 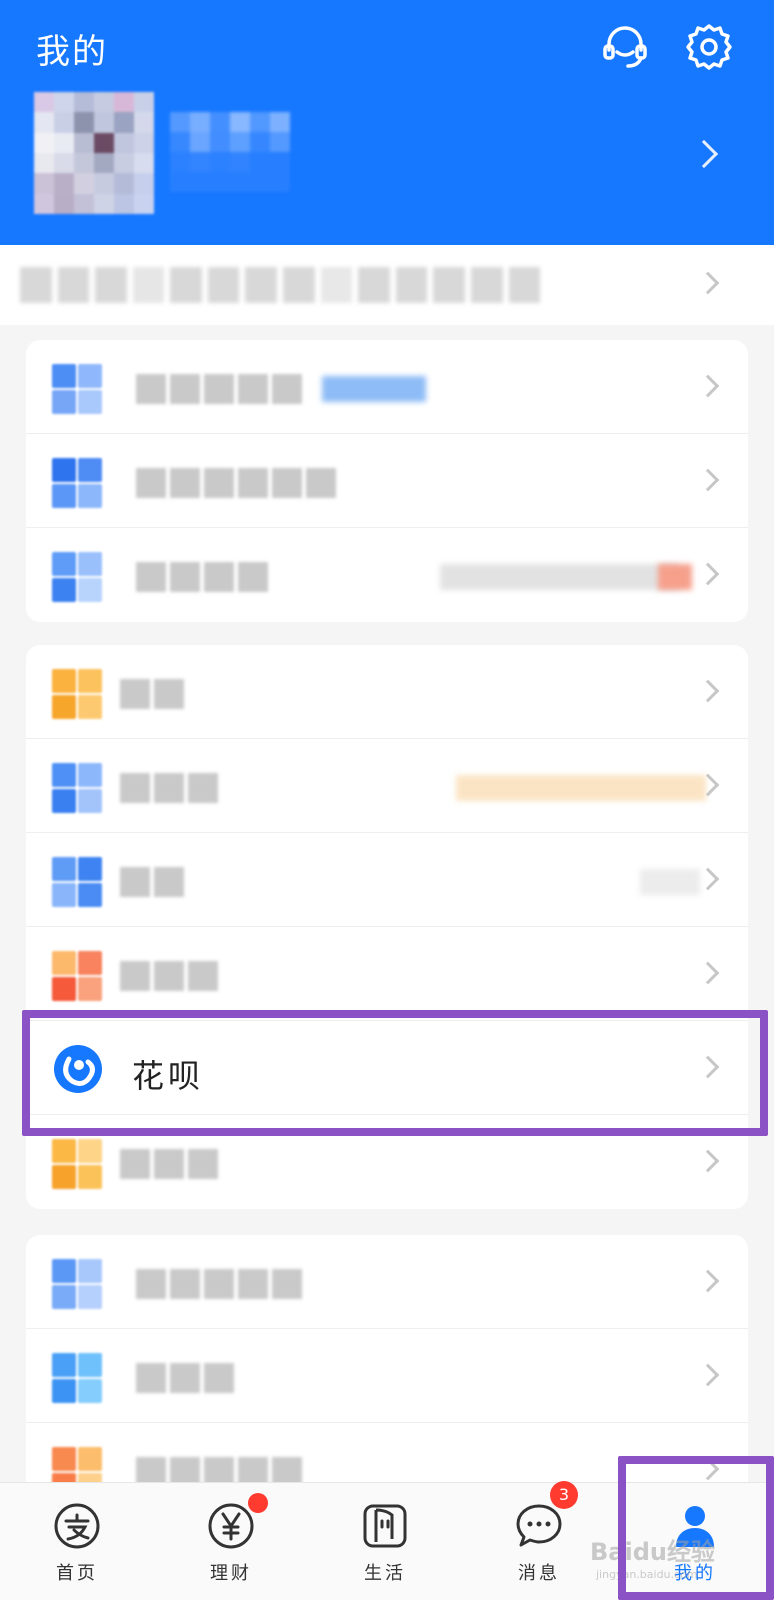 I want to click on item-tag-blurred, so click(x=374, y=389).